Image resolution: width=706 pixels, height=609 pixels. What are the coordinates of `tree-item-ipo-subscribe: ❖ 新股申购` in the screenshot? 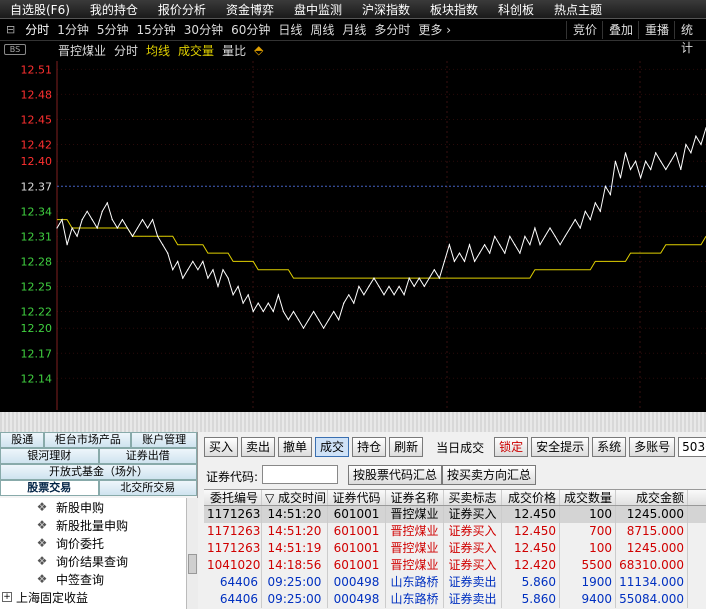 It's located at (93, 507).